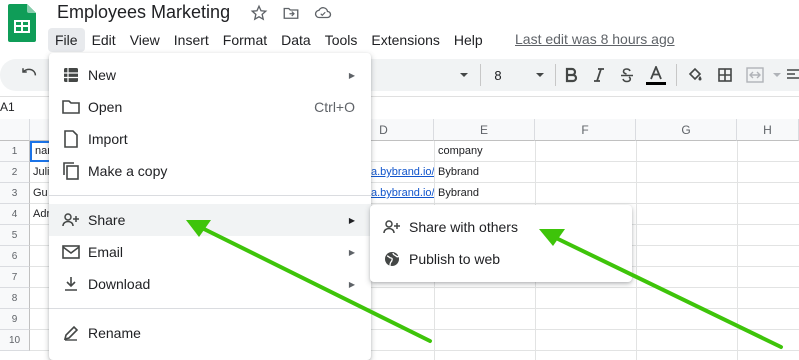 The width and height of the screenshot is (799, 360). Describe the element at coordinates (143, 12) in the screenshot. I see `document-title: Employees Marketing` at that location.